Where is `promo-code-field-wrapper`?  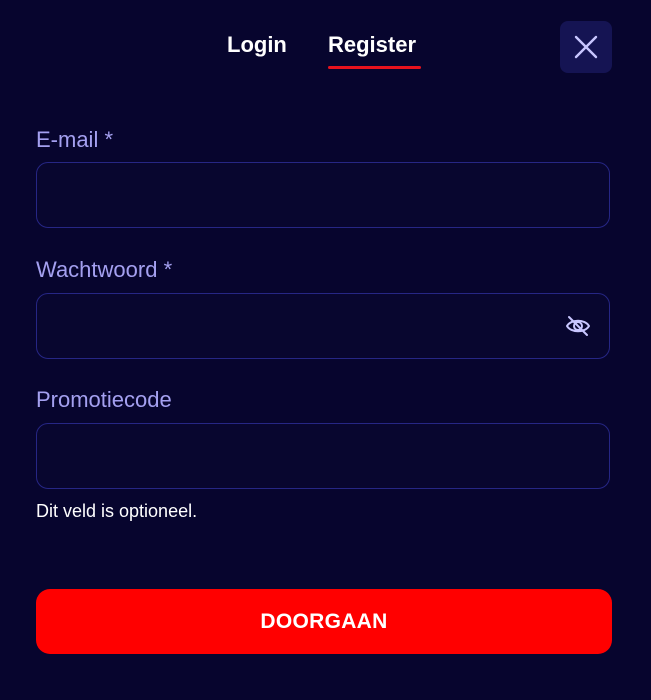
promo-code-field-wrapper is located at coordinates (323, 456).